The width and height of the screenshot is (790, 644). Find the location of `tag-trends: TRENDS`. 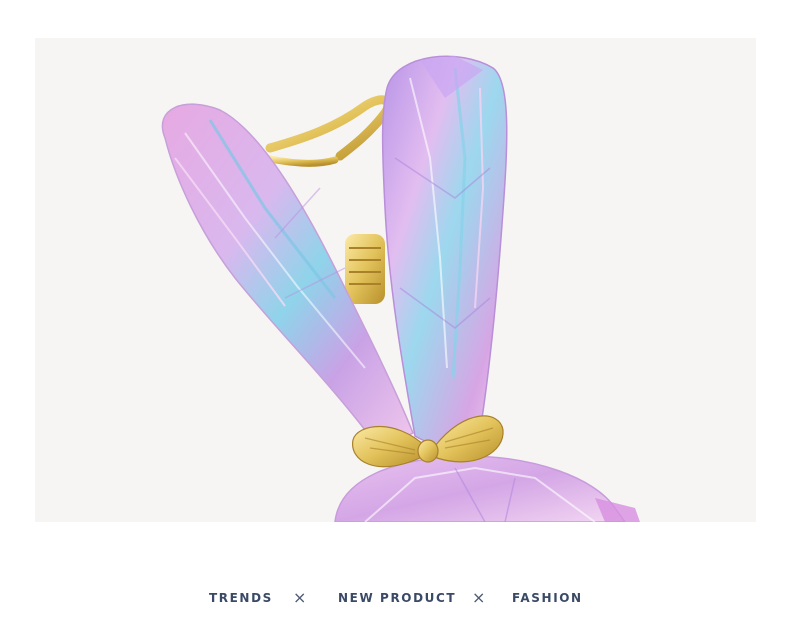

tag-trends: TRENDS is located at coordinates (241, 598).